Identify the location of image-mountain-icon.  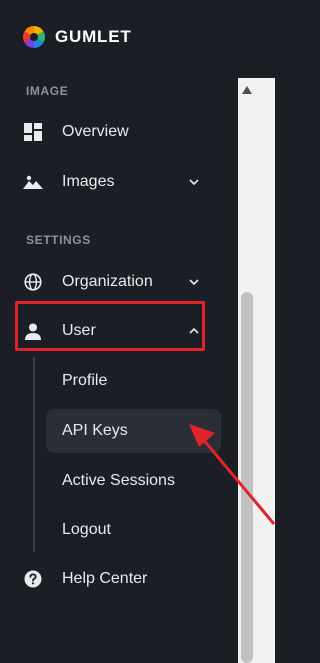
(33, 182).